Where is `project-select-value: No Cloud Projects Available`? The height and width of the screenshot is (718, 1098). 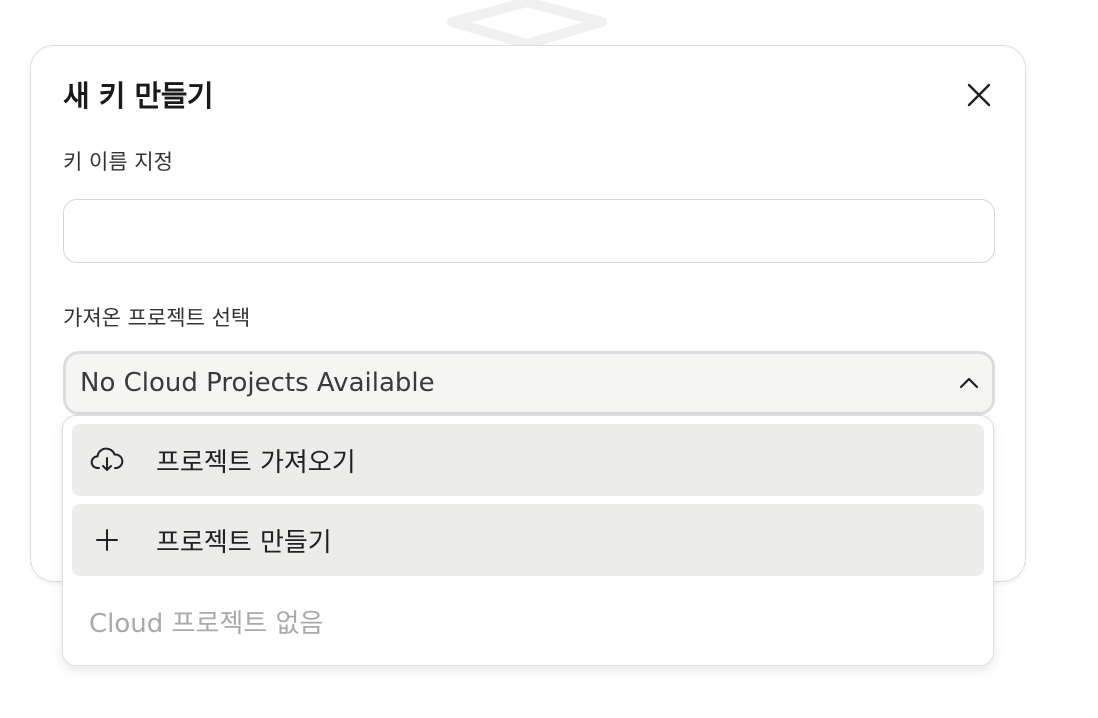
project-select-value: No Cloud Projects Available is located at coordinates (257, 383).